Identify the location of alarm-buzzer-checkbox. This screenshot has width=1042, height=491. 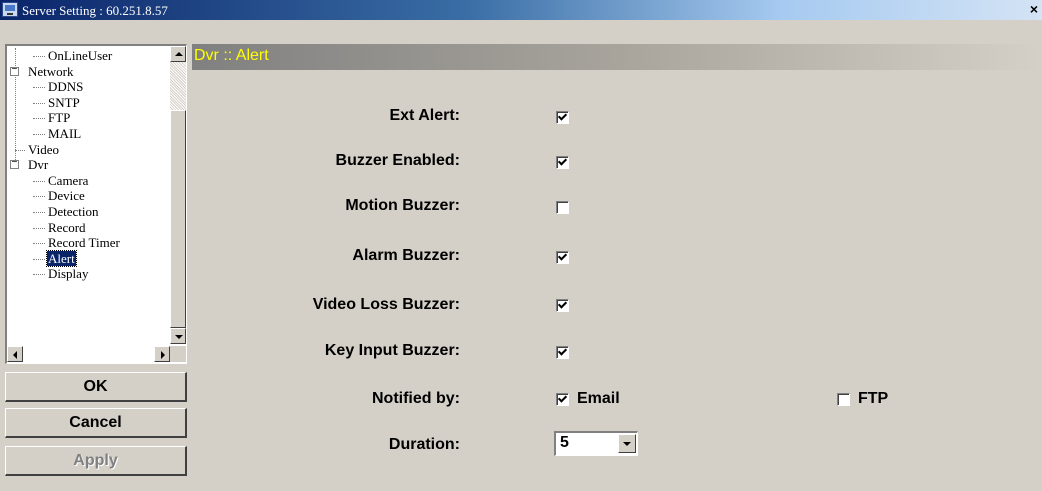
(562, 257).